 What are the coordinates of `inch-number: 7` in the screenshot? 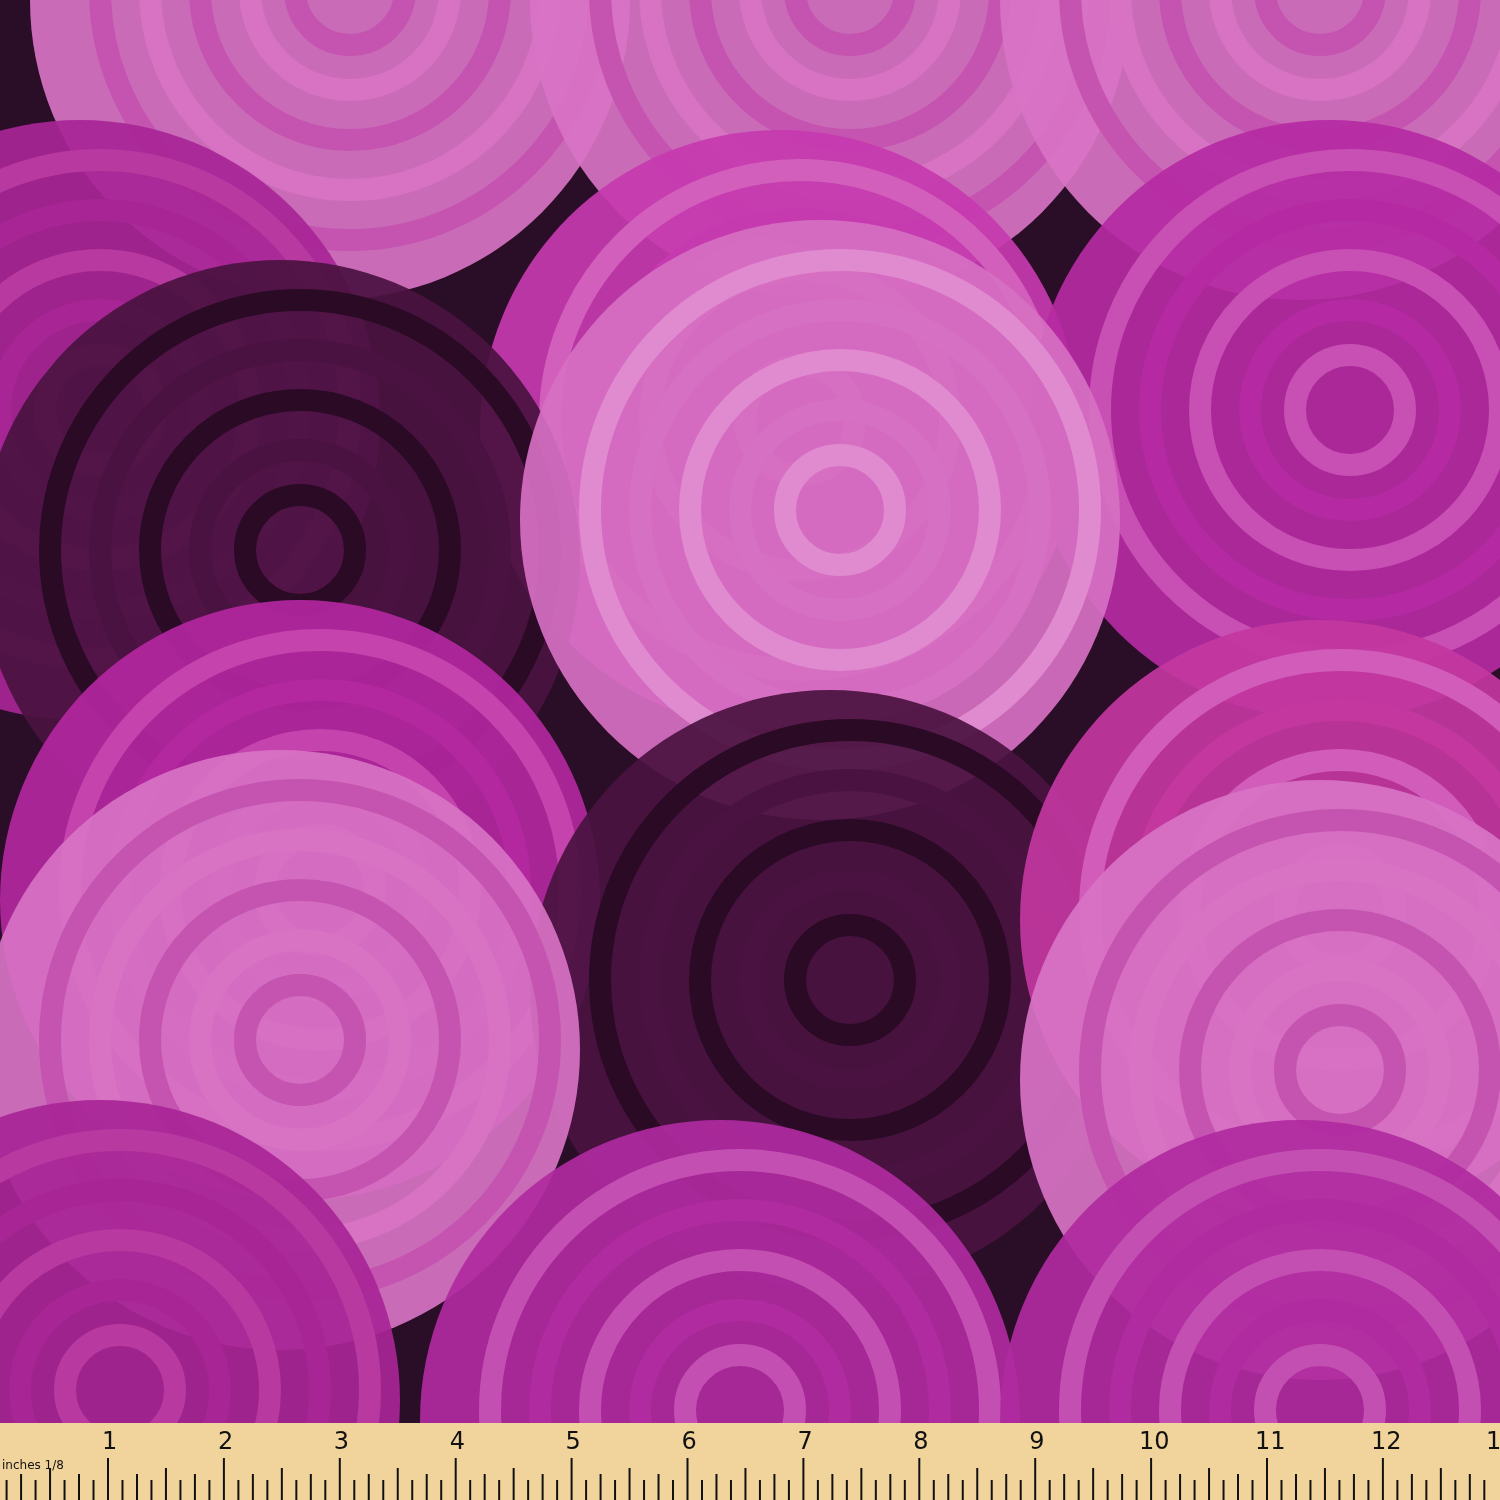 It's located at (805, 1441).